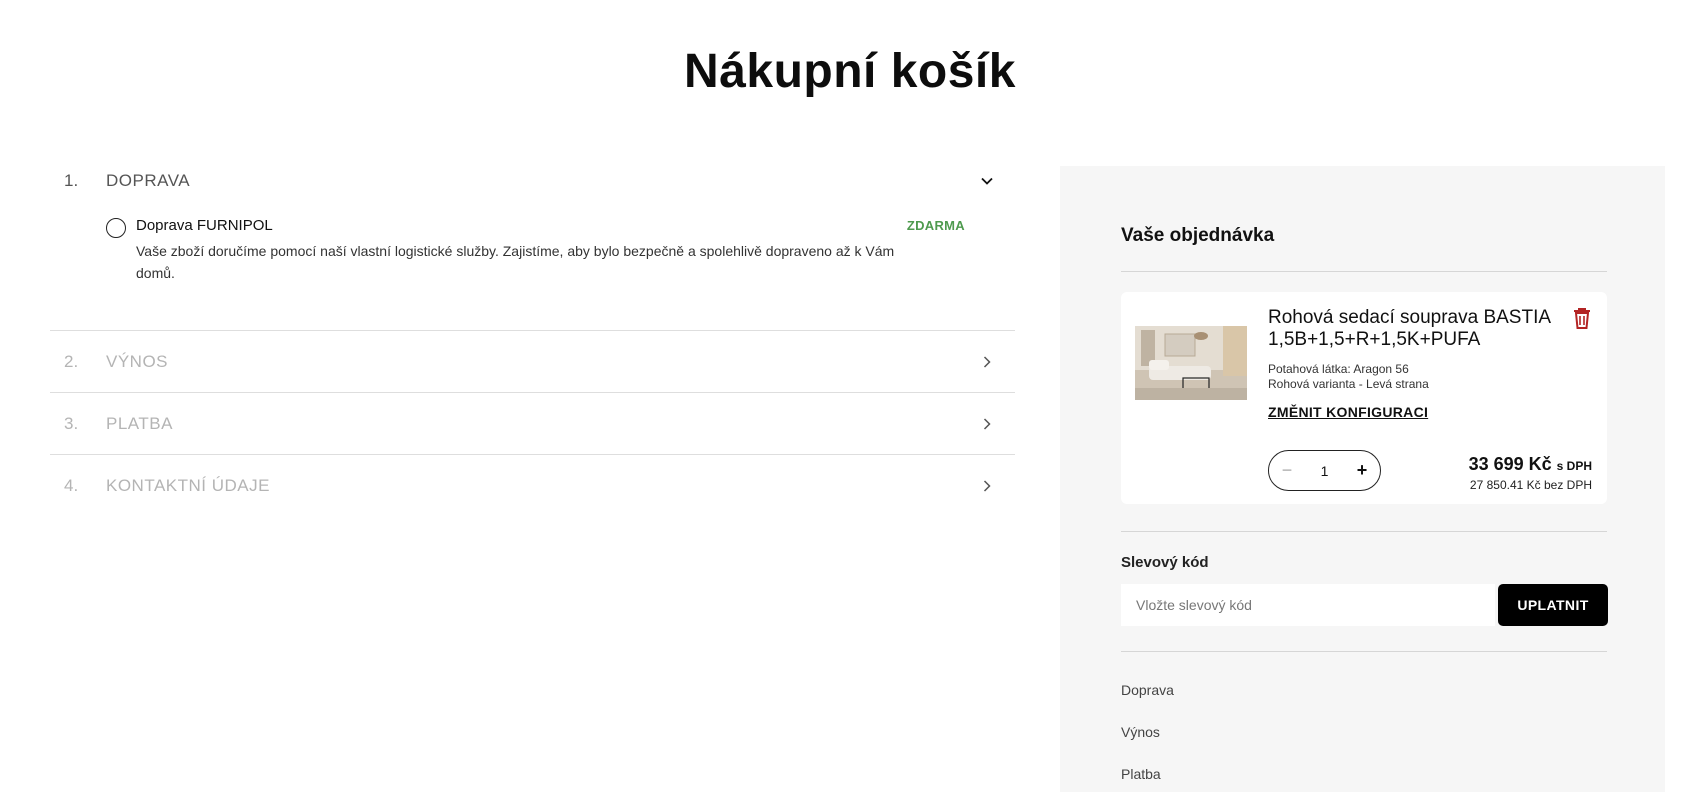 This screenshot has height=792, width=1681. What do you see at coordinates (137, 361) in the screenshot?
I see `step-title: VÝNOS` at bounding box center [137, 361].